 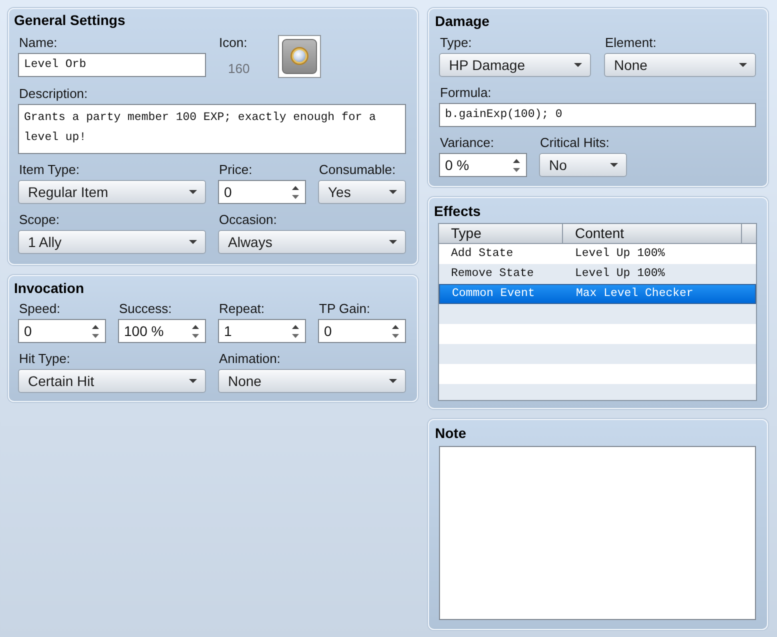 I want to click on effect-row: Add State Level Up 100%, so click(x=597, y=254).